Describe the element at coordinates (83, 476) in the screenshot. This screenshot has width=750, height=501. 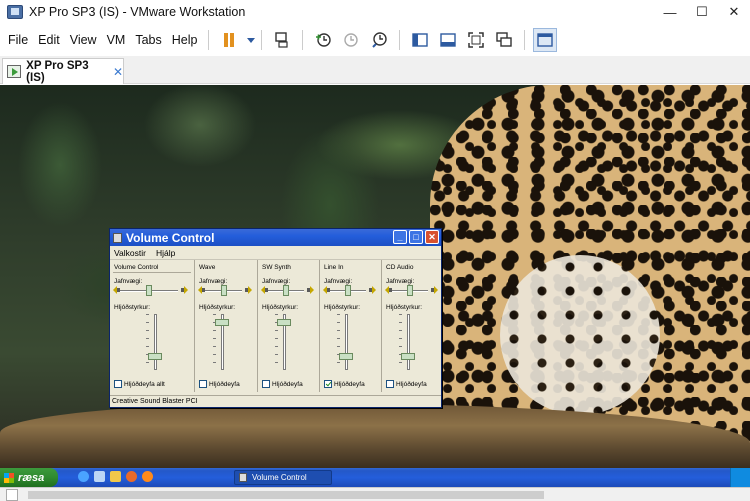
I see `internet-explorer-icon` at that location.